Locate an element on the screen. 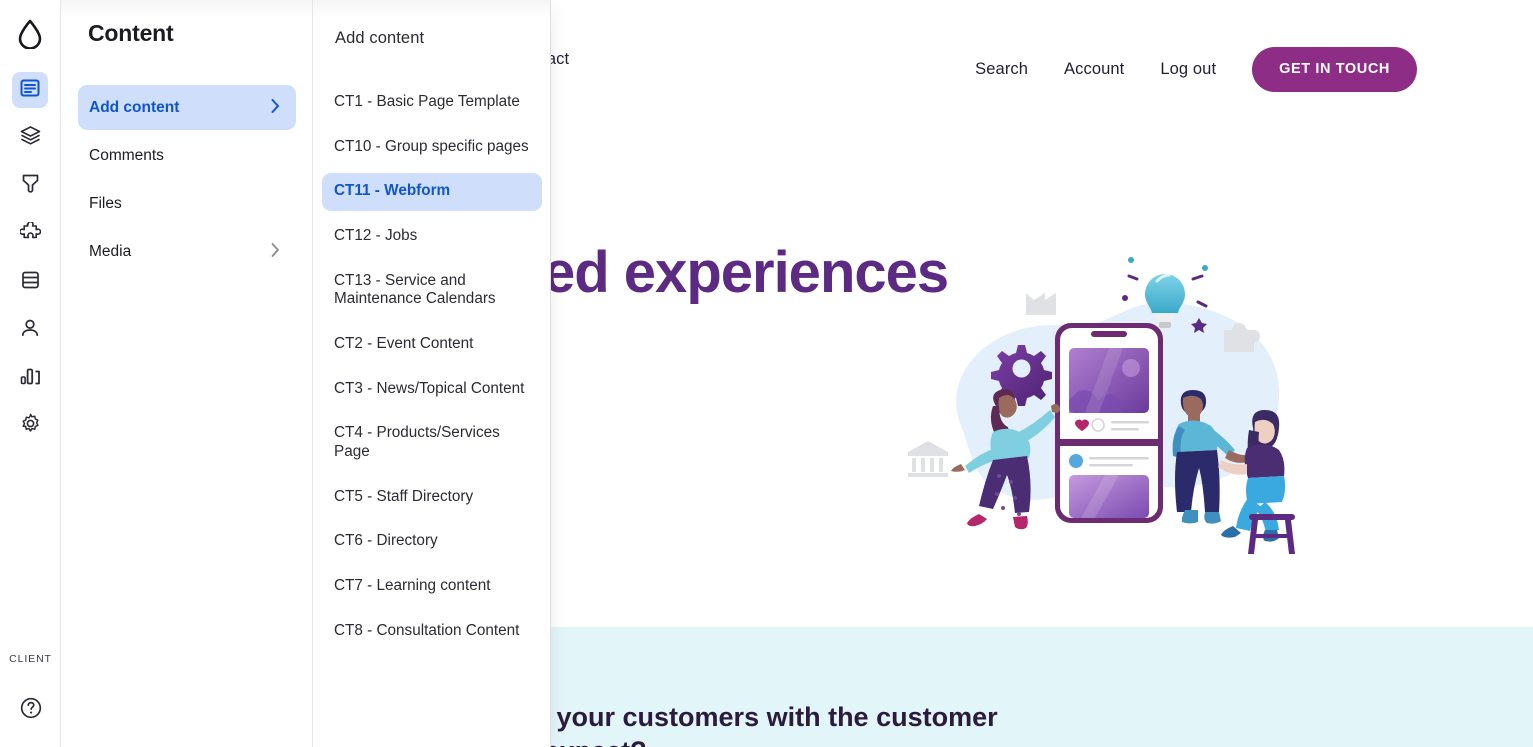 The width and height of the screenshot is (1533, 747). content-document-icon is located at coordinates (30, 90).